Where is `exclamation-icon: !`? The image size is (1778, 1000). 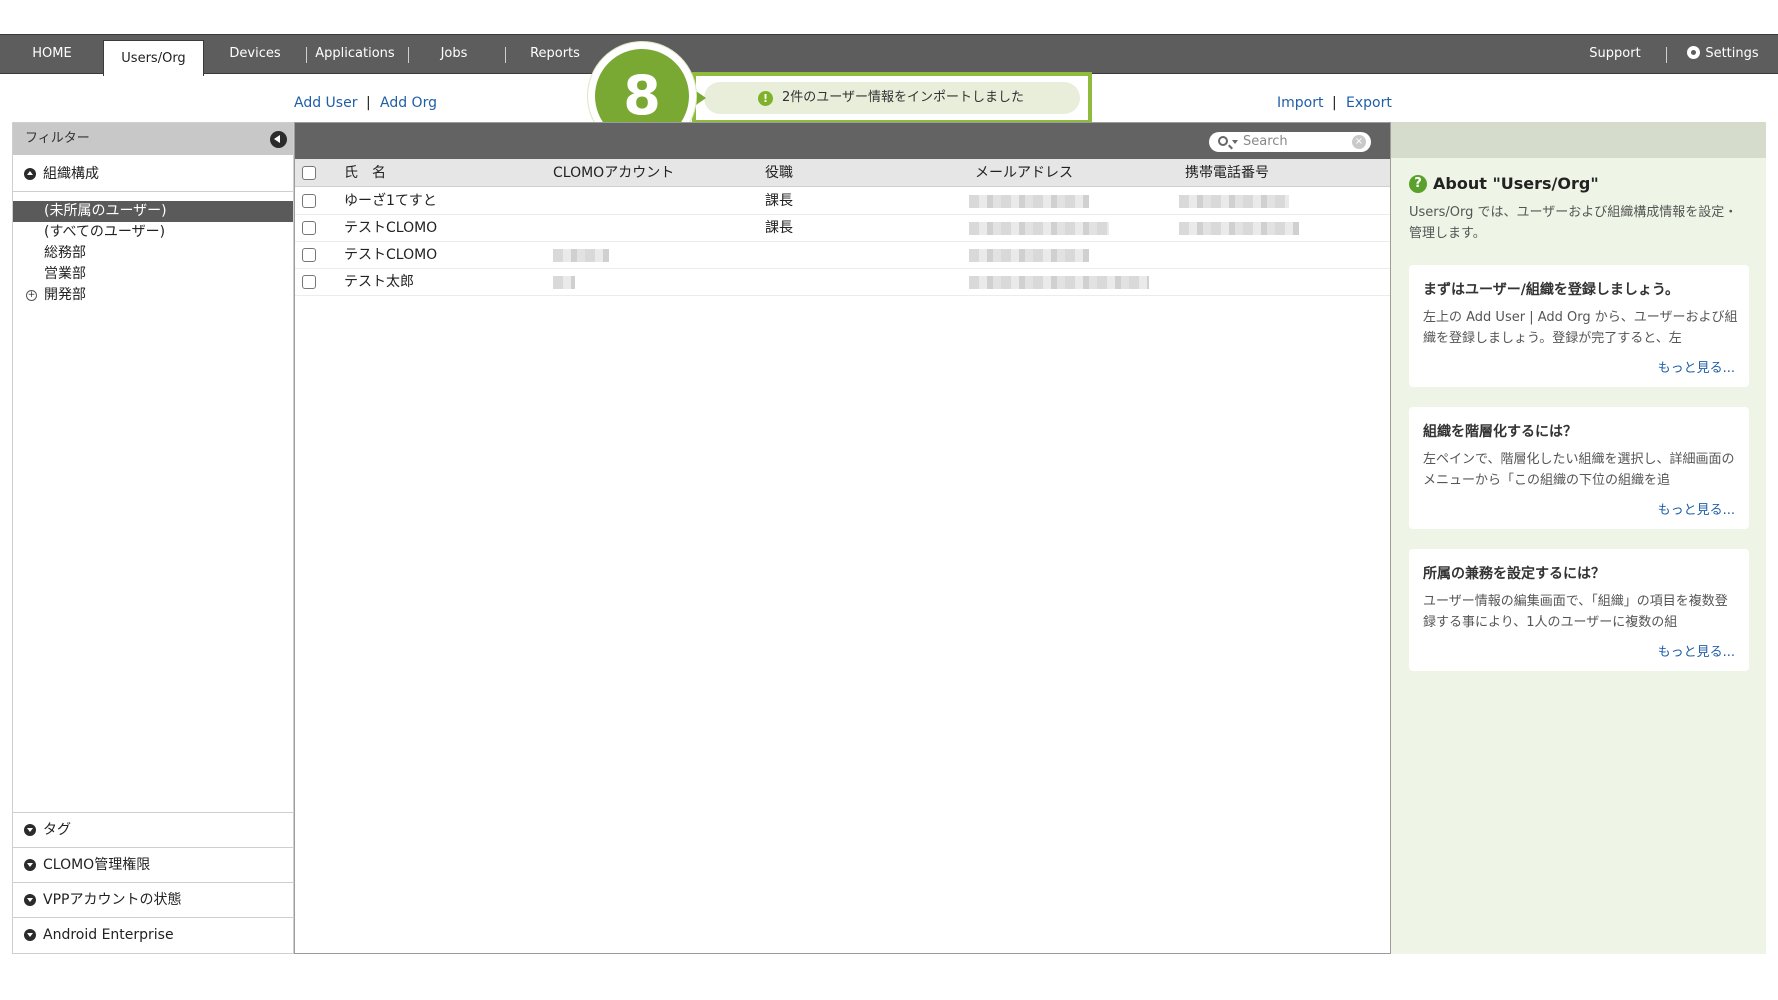 exclamation-icon: ! is located at coordinates (765, 98).